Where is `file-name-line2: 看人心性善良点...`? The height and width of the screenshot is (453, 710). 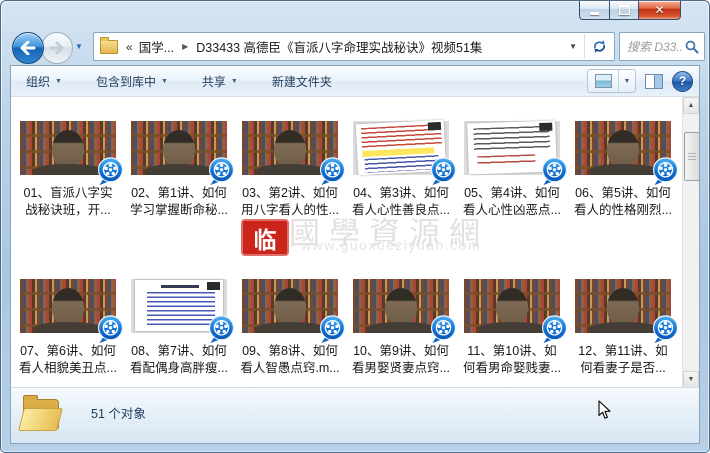
file-name-line2: 看人心性善良点... is located at coordinates (401, 209).